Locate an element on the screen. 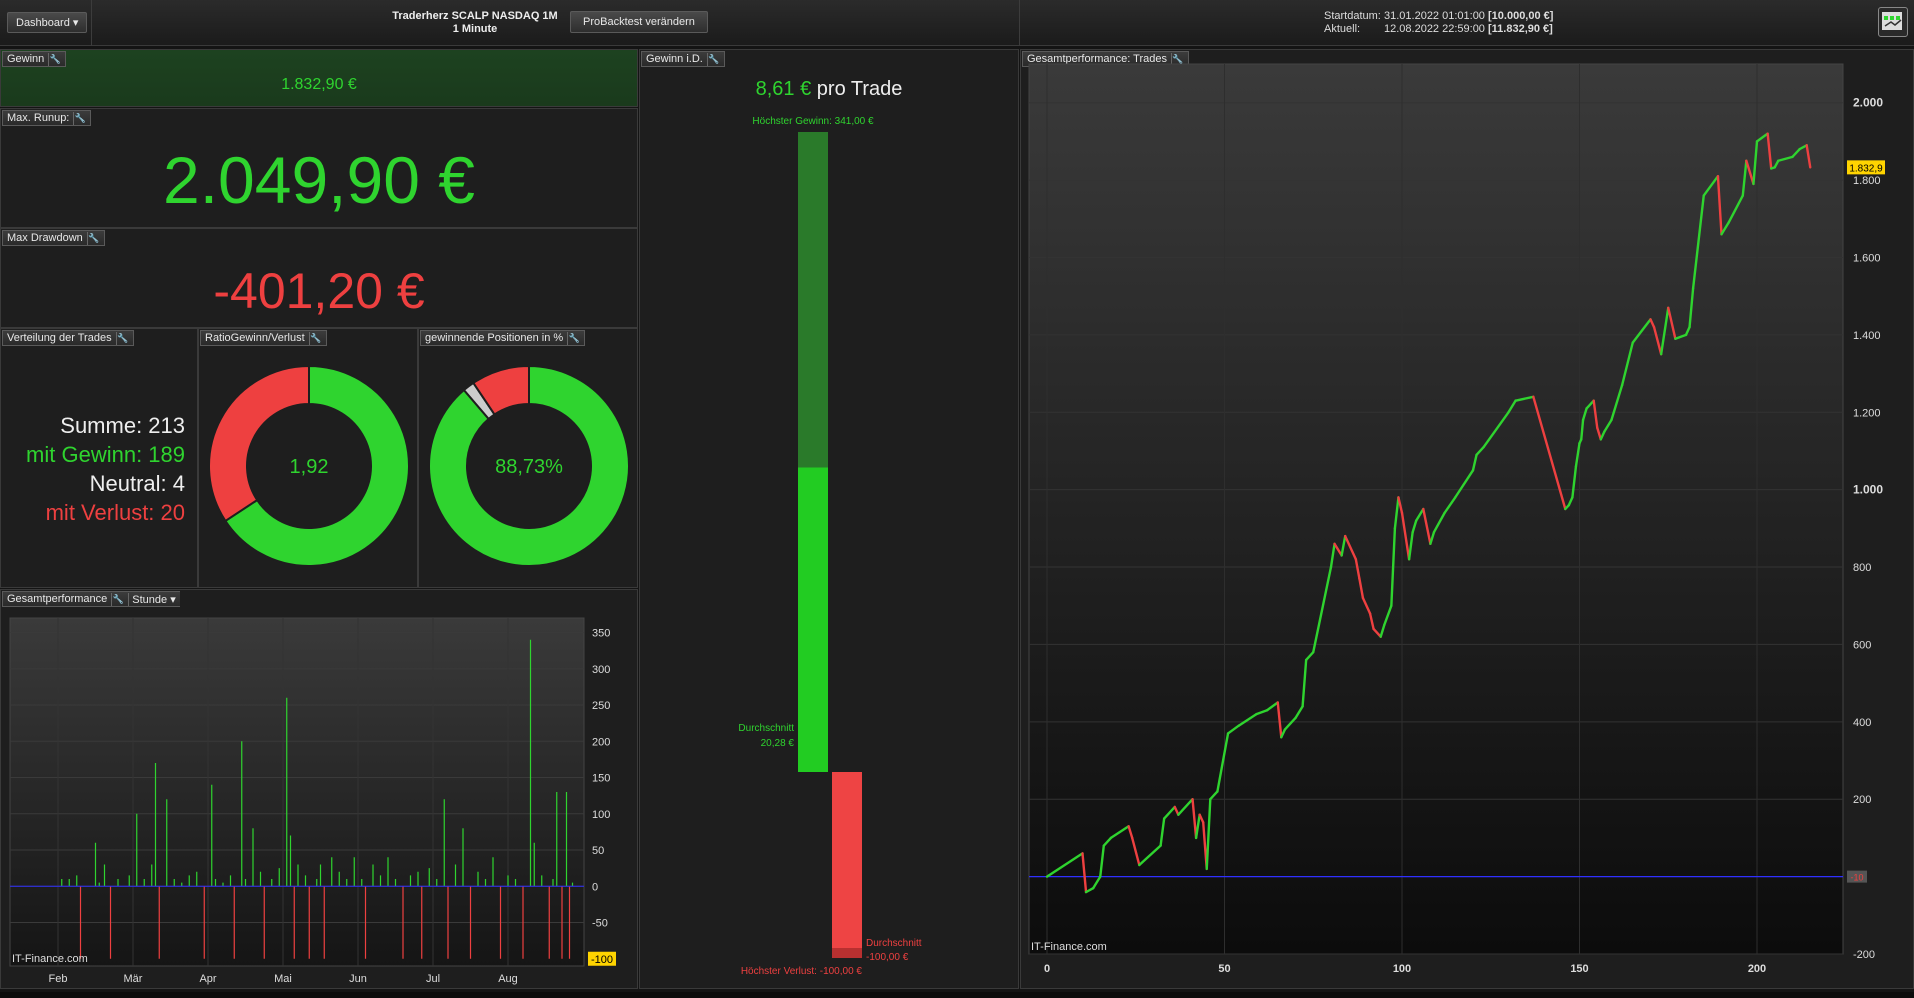  gewinn-title-label: Gewinn is located at coordinates (26, 59).